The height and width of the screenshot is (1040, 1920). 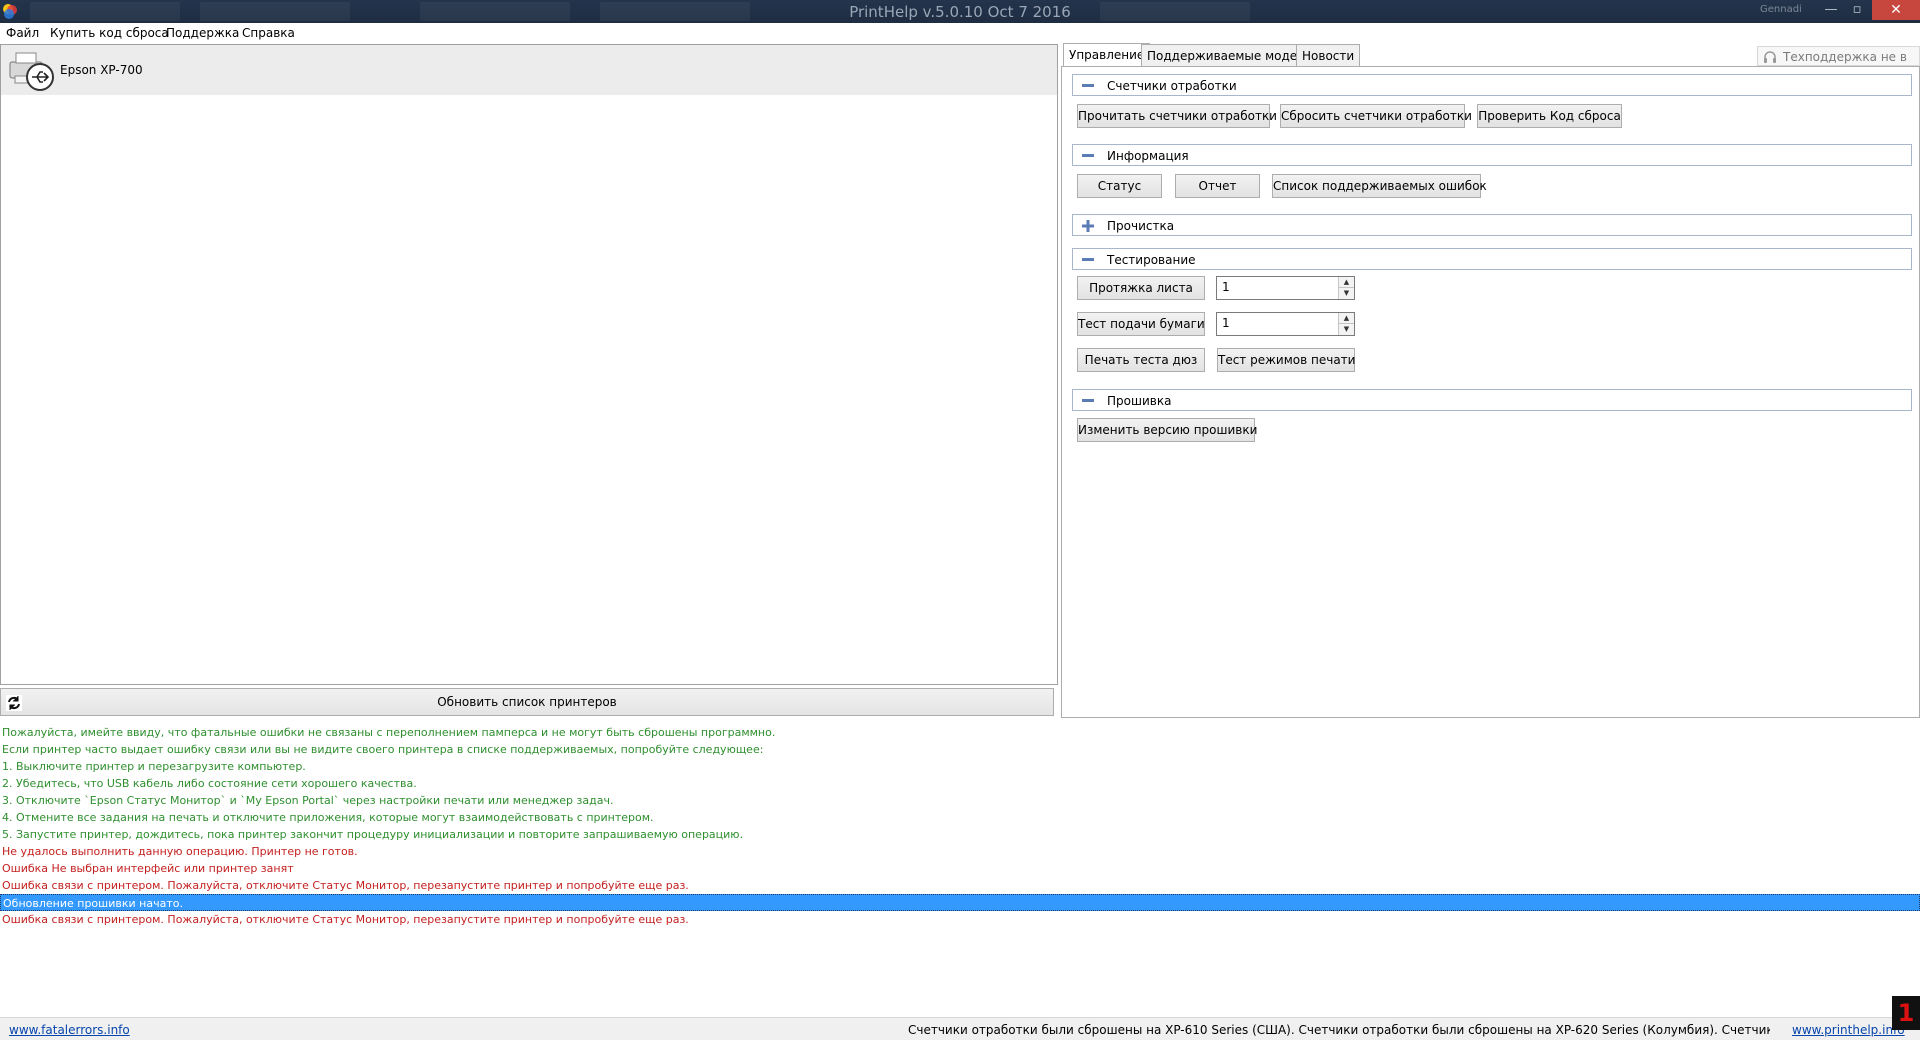 I want to click on refresh-printers-label: Обновить список принтеров, so click(x=527, y=702).